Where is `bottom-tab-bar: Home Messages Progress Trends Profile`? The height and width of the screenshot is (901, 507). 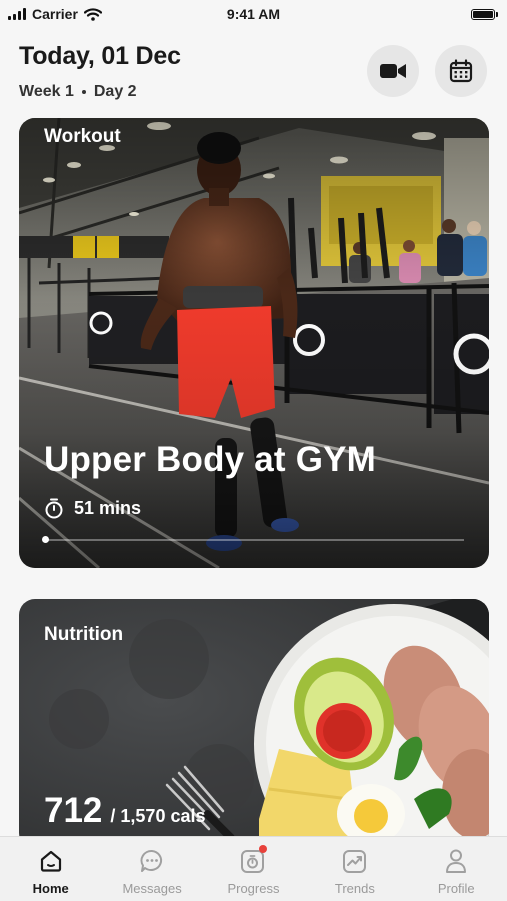 bottom-tab-bar: Home Messages Progress Trends Profile is located at coordinates (253, 868).